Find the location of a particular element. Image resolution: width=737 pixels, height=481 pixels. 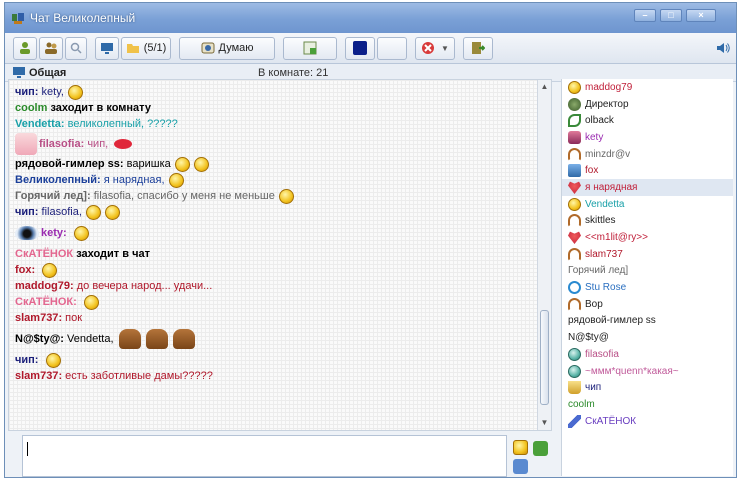

message-nick: maddog79 is located at coordinates (42, 286).